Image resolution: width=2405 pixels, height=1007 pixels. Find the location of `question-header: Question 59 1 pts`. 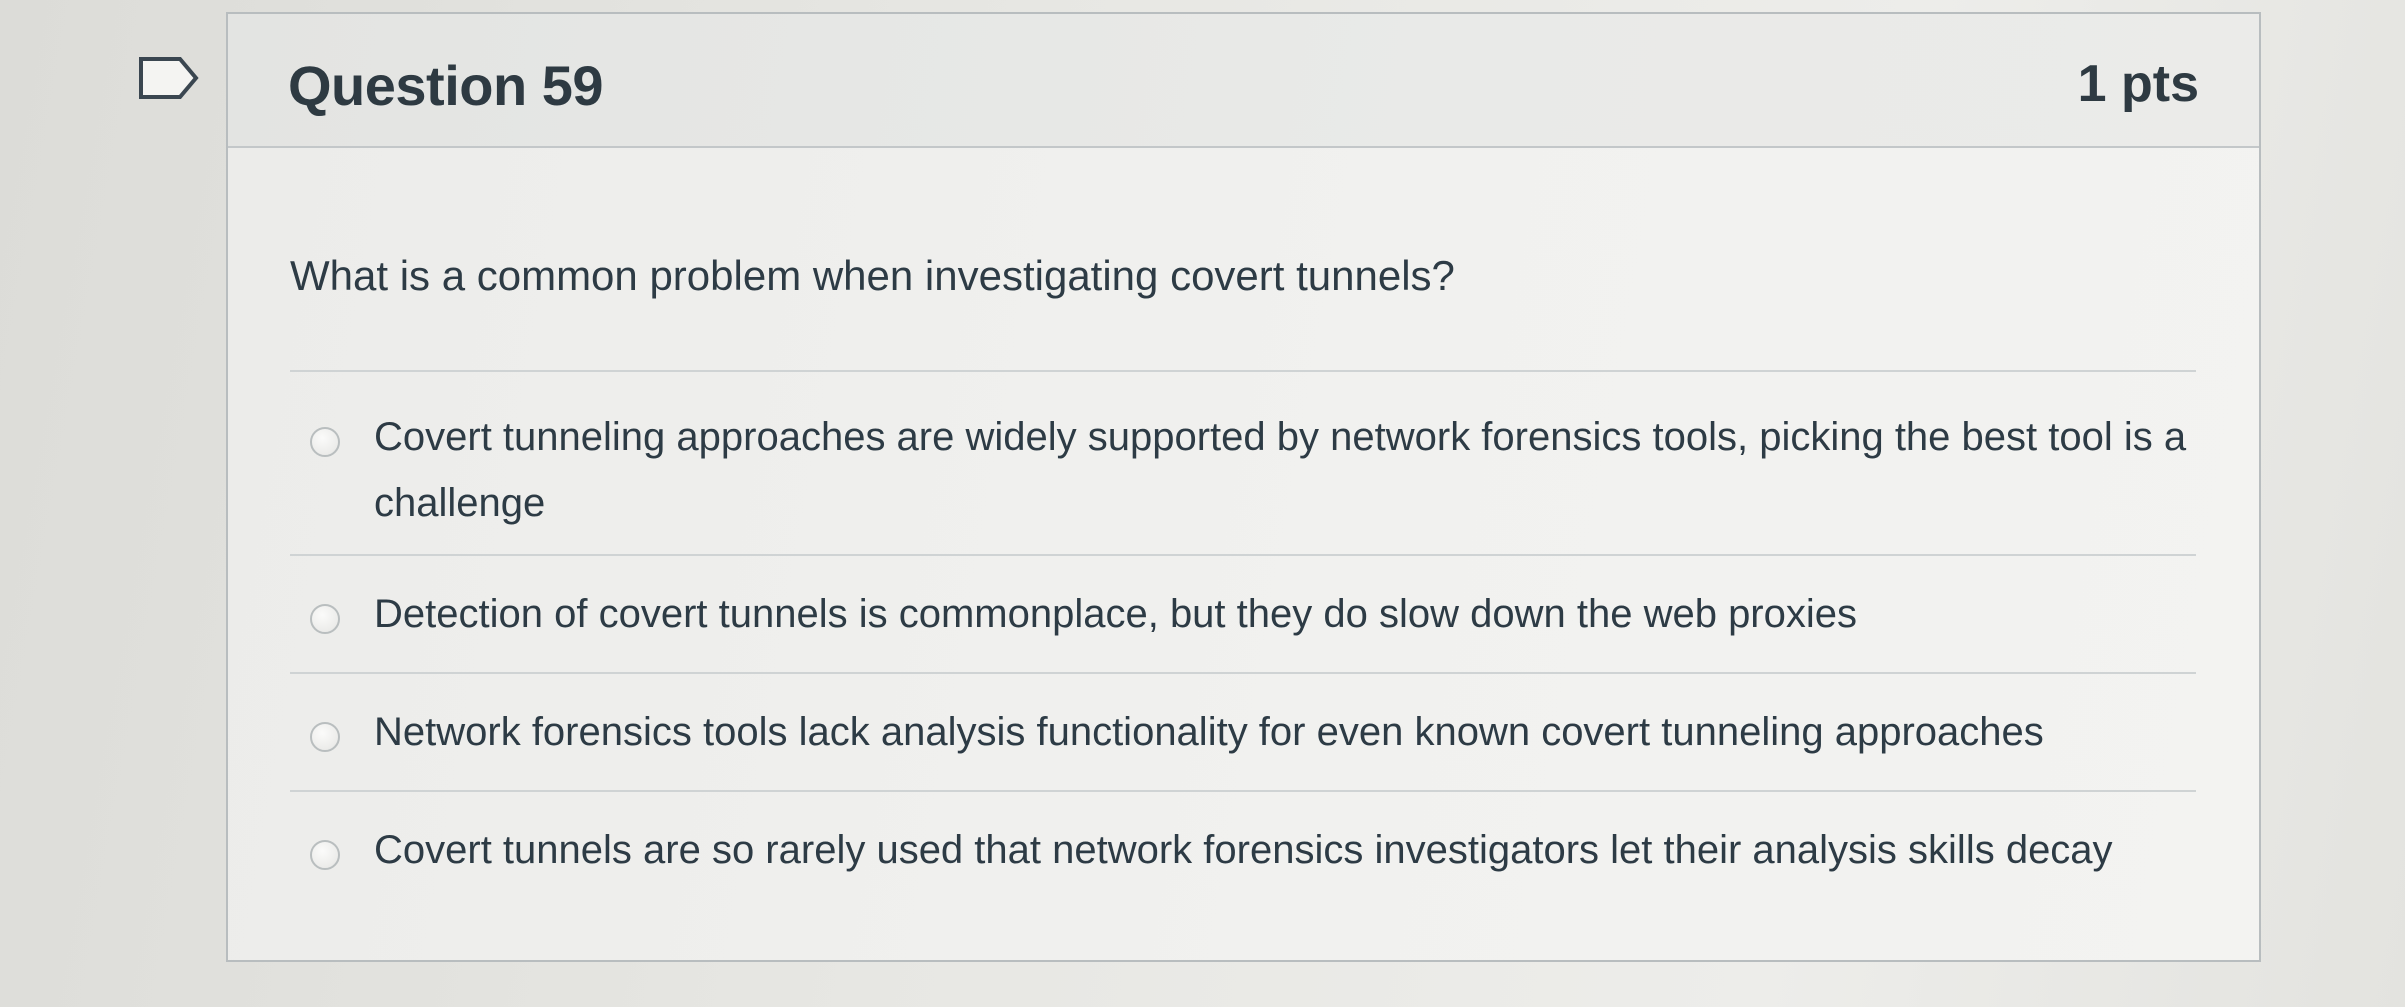

question-header: Question 59 1 pts is located at coordinates (1243, 81).